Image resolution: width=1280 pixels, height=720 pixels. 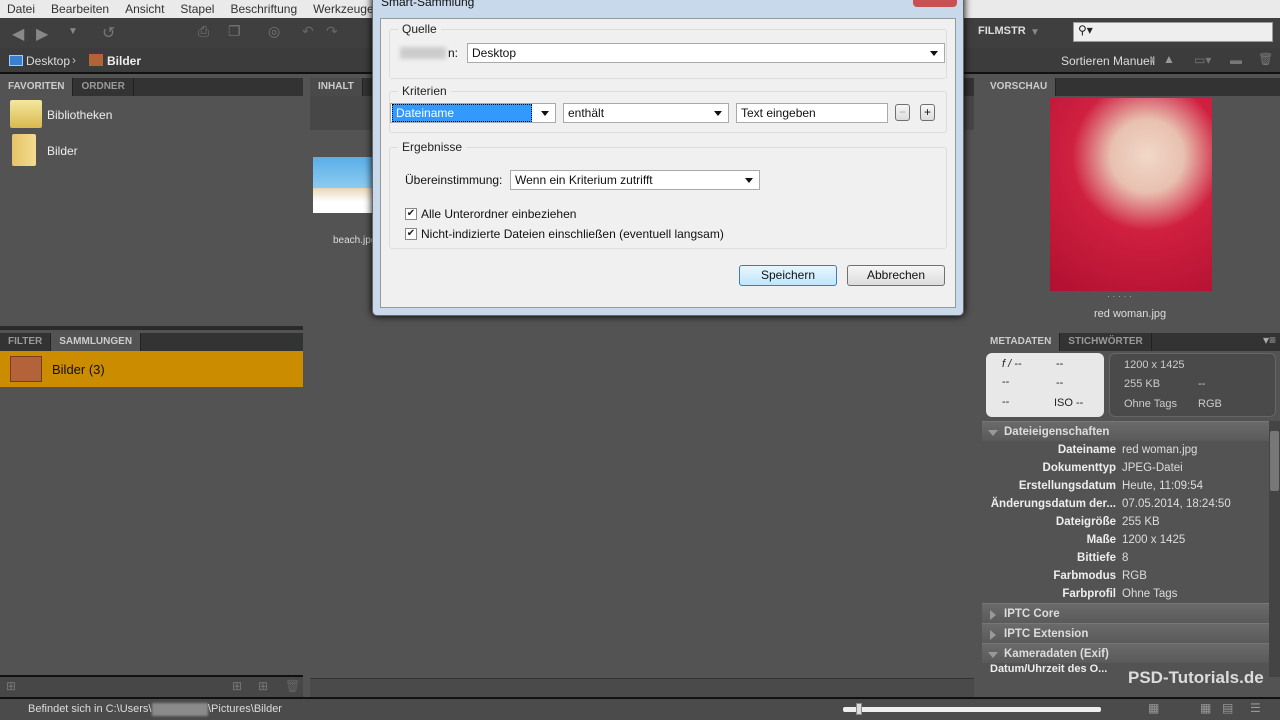 I want to click on metadata-row: Dateigröße 255 KB, so click(x=1125, y=522).